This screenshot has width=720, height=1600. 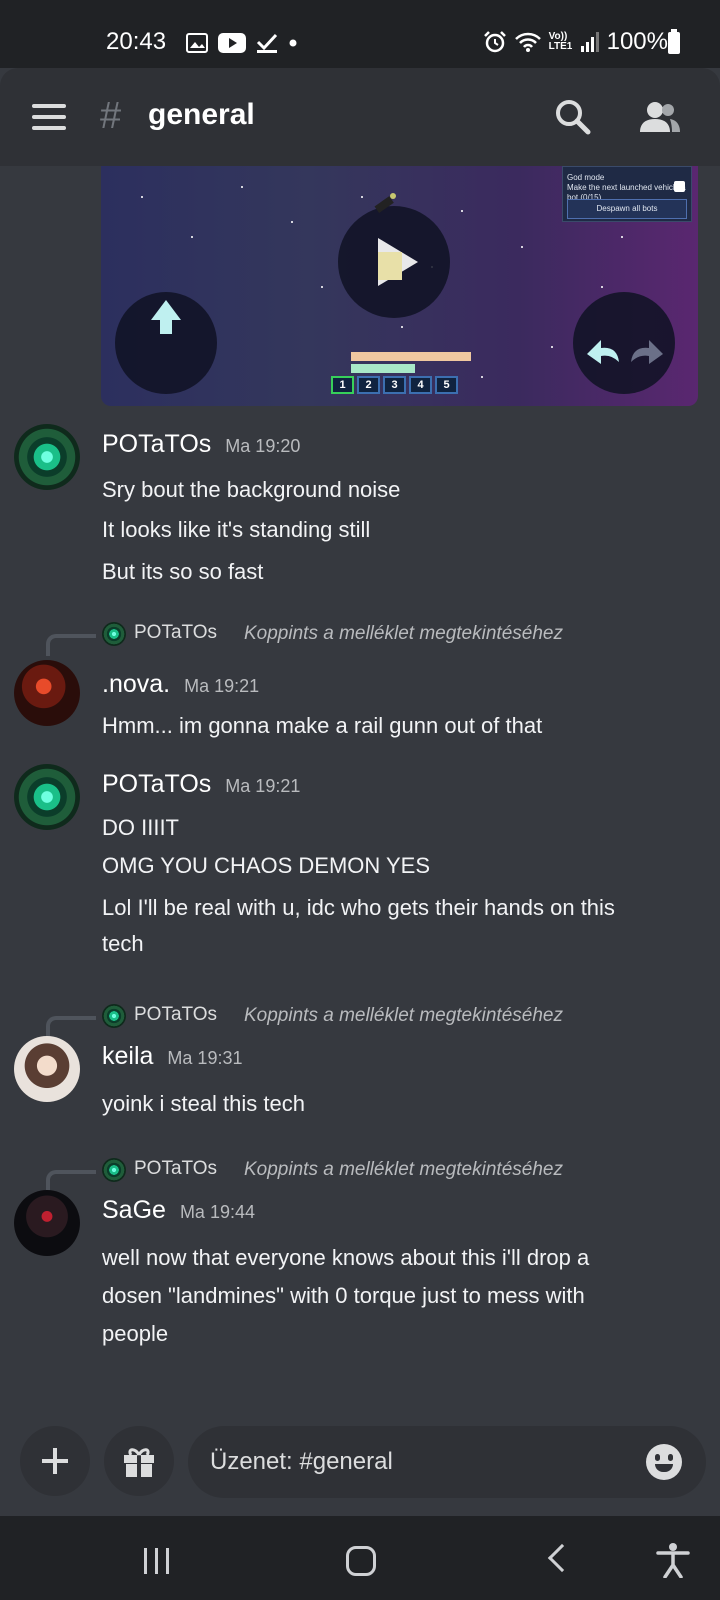 I want to click on status-time: 20:43, so click(x=136, y=41).